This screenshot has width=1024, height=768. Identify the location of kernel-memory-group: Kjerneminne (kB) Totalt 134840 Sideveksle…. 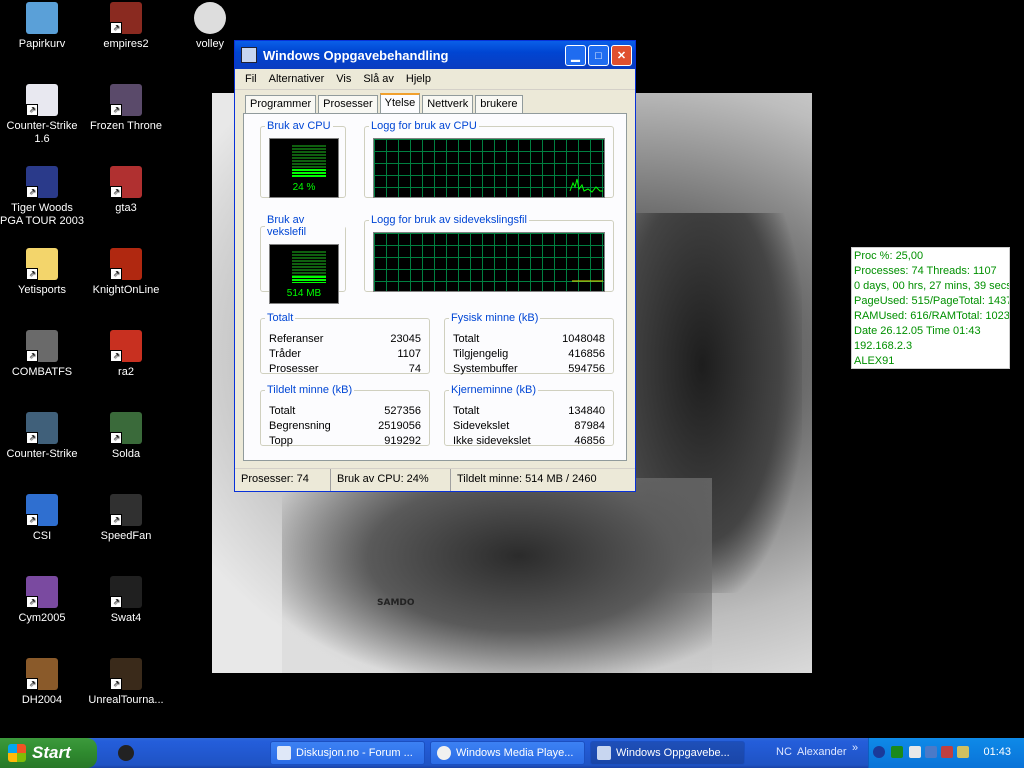
(529, 415).